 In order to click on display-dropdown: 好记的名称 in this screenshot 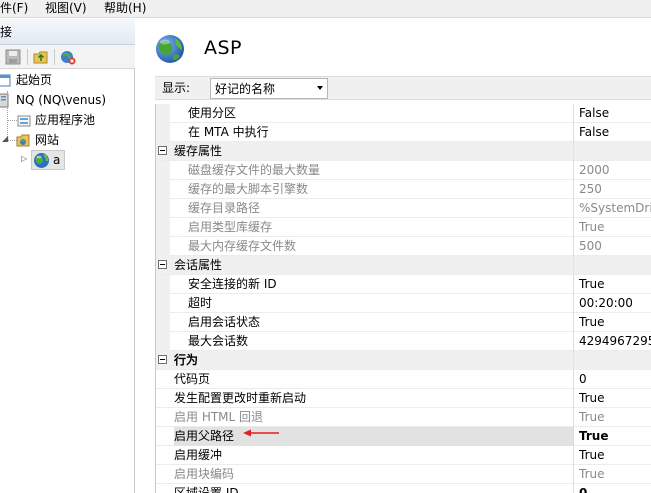, I will do `click(269, 88)`.